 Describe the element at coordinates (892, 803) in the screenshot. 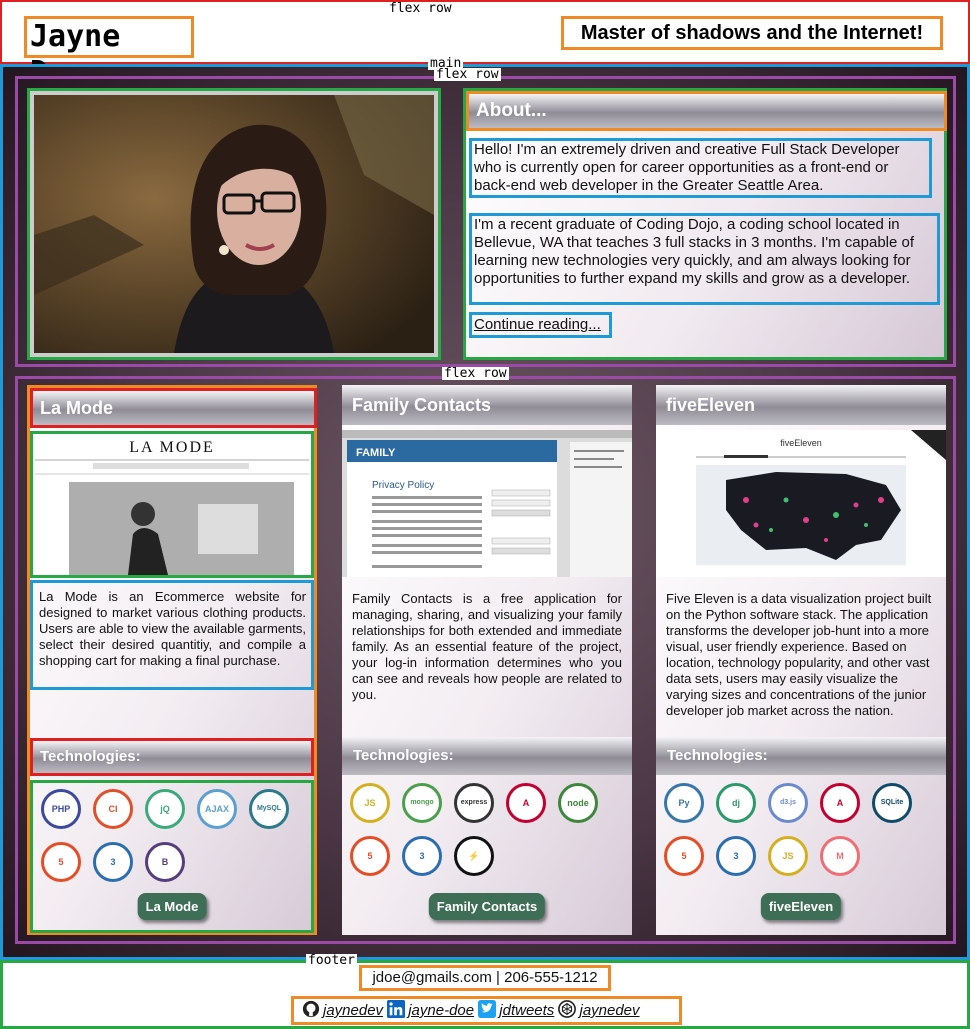

I see `sqlite-icon: SQLite` at that location.